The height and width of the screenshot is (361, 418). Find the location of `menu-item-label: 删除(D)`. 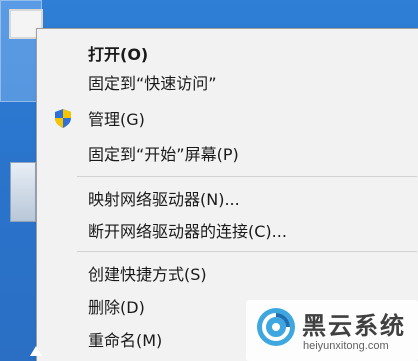

menu-item-label: 删除(D) is located at coordinates (116, 307).